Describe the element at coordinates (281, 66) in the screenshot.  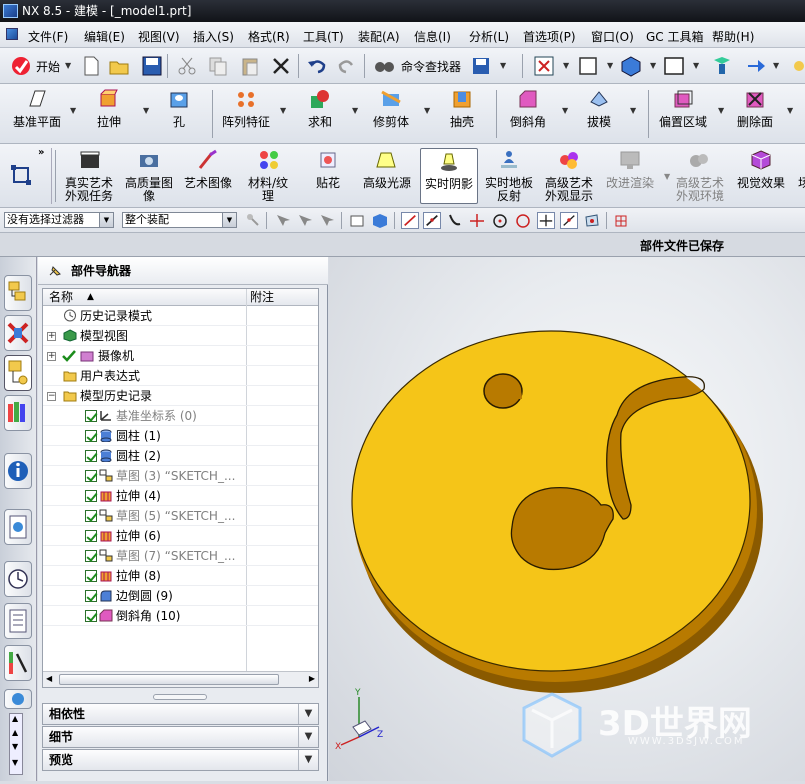
I see `delete-icon` at that location.